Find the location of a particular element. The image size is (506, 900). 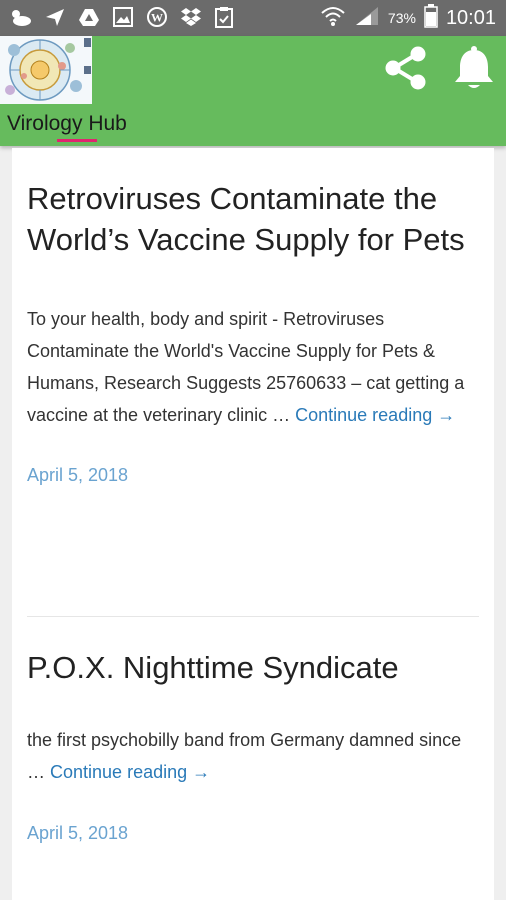

app-bar: Virology Hub is located at coordinates (253, 91).